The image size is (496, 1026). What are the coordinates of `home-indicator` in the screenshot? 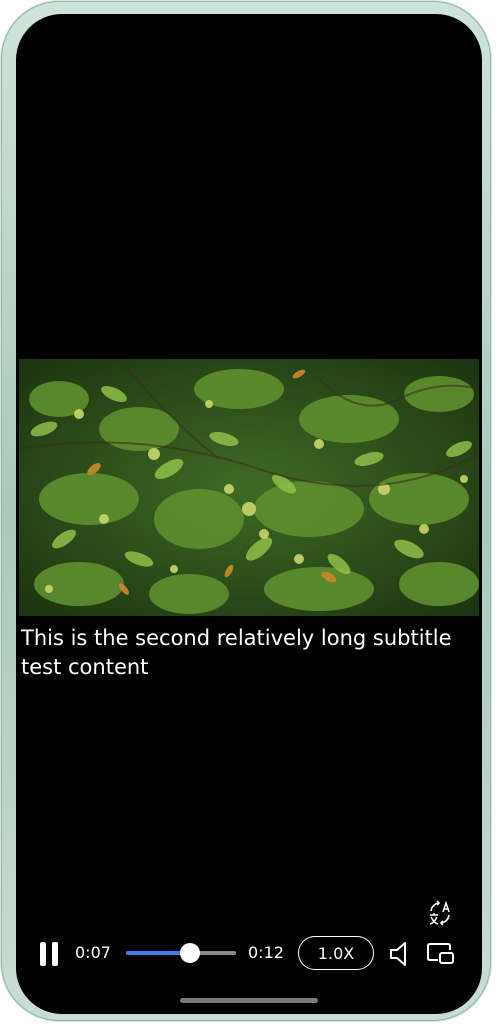 It's located at (249, 1000).